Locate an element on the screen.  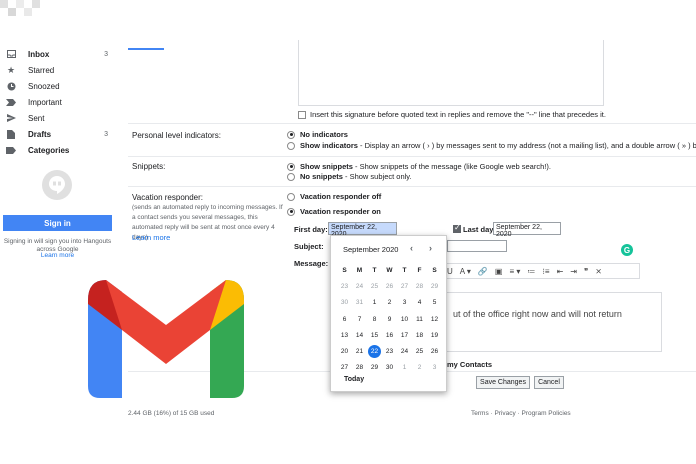
sidebar-item-label: Inbox is located at coordinates (39, 54).